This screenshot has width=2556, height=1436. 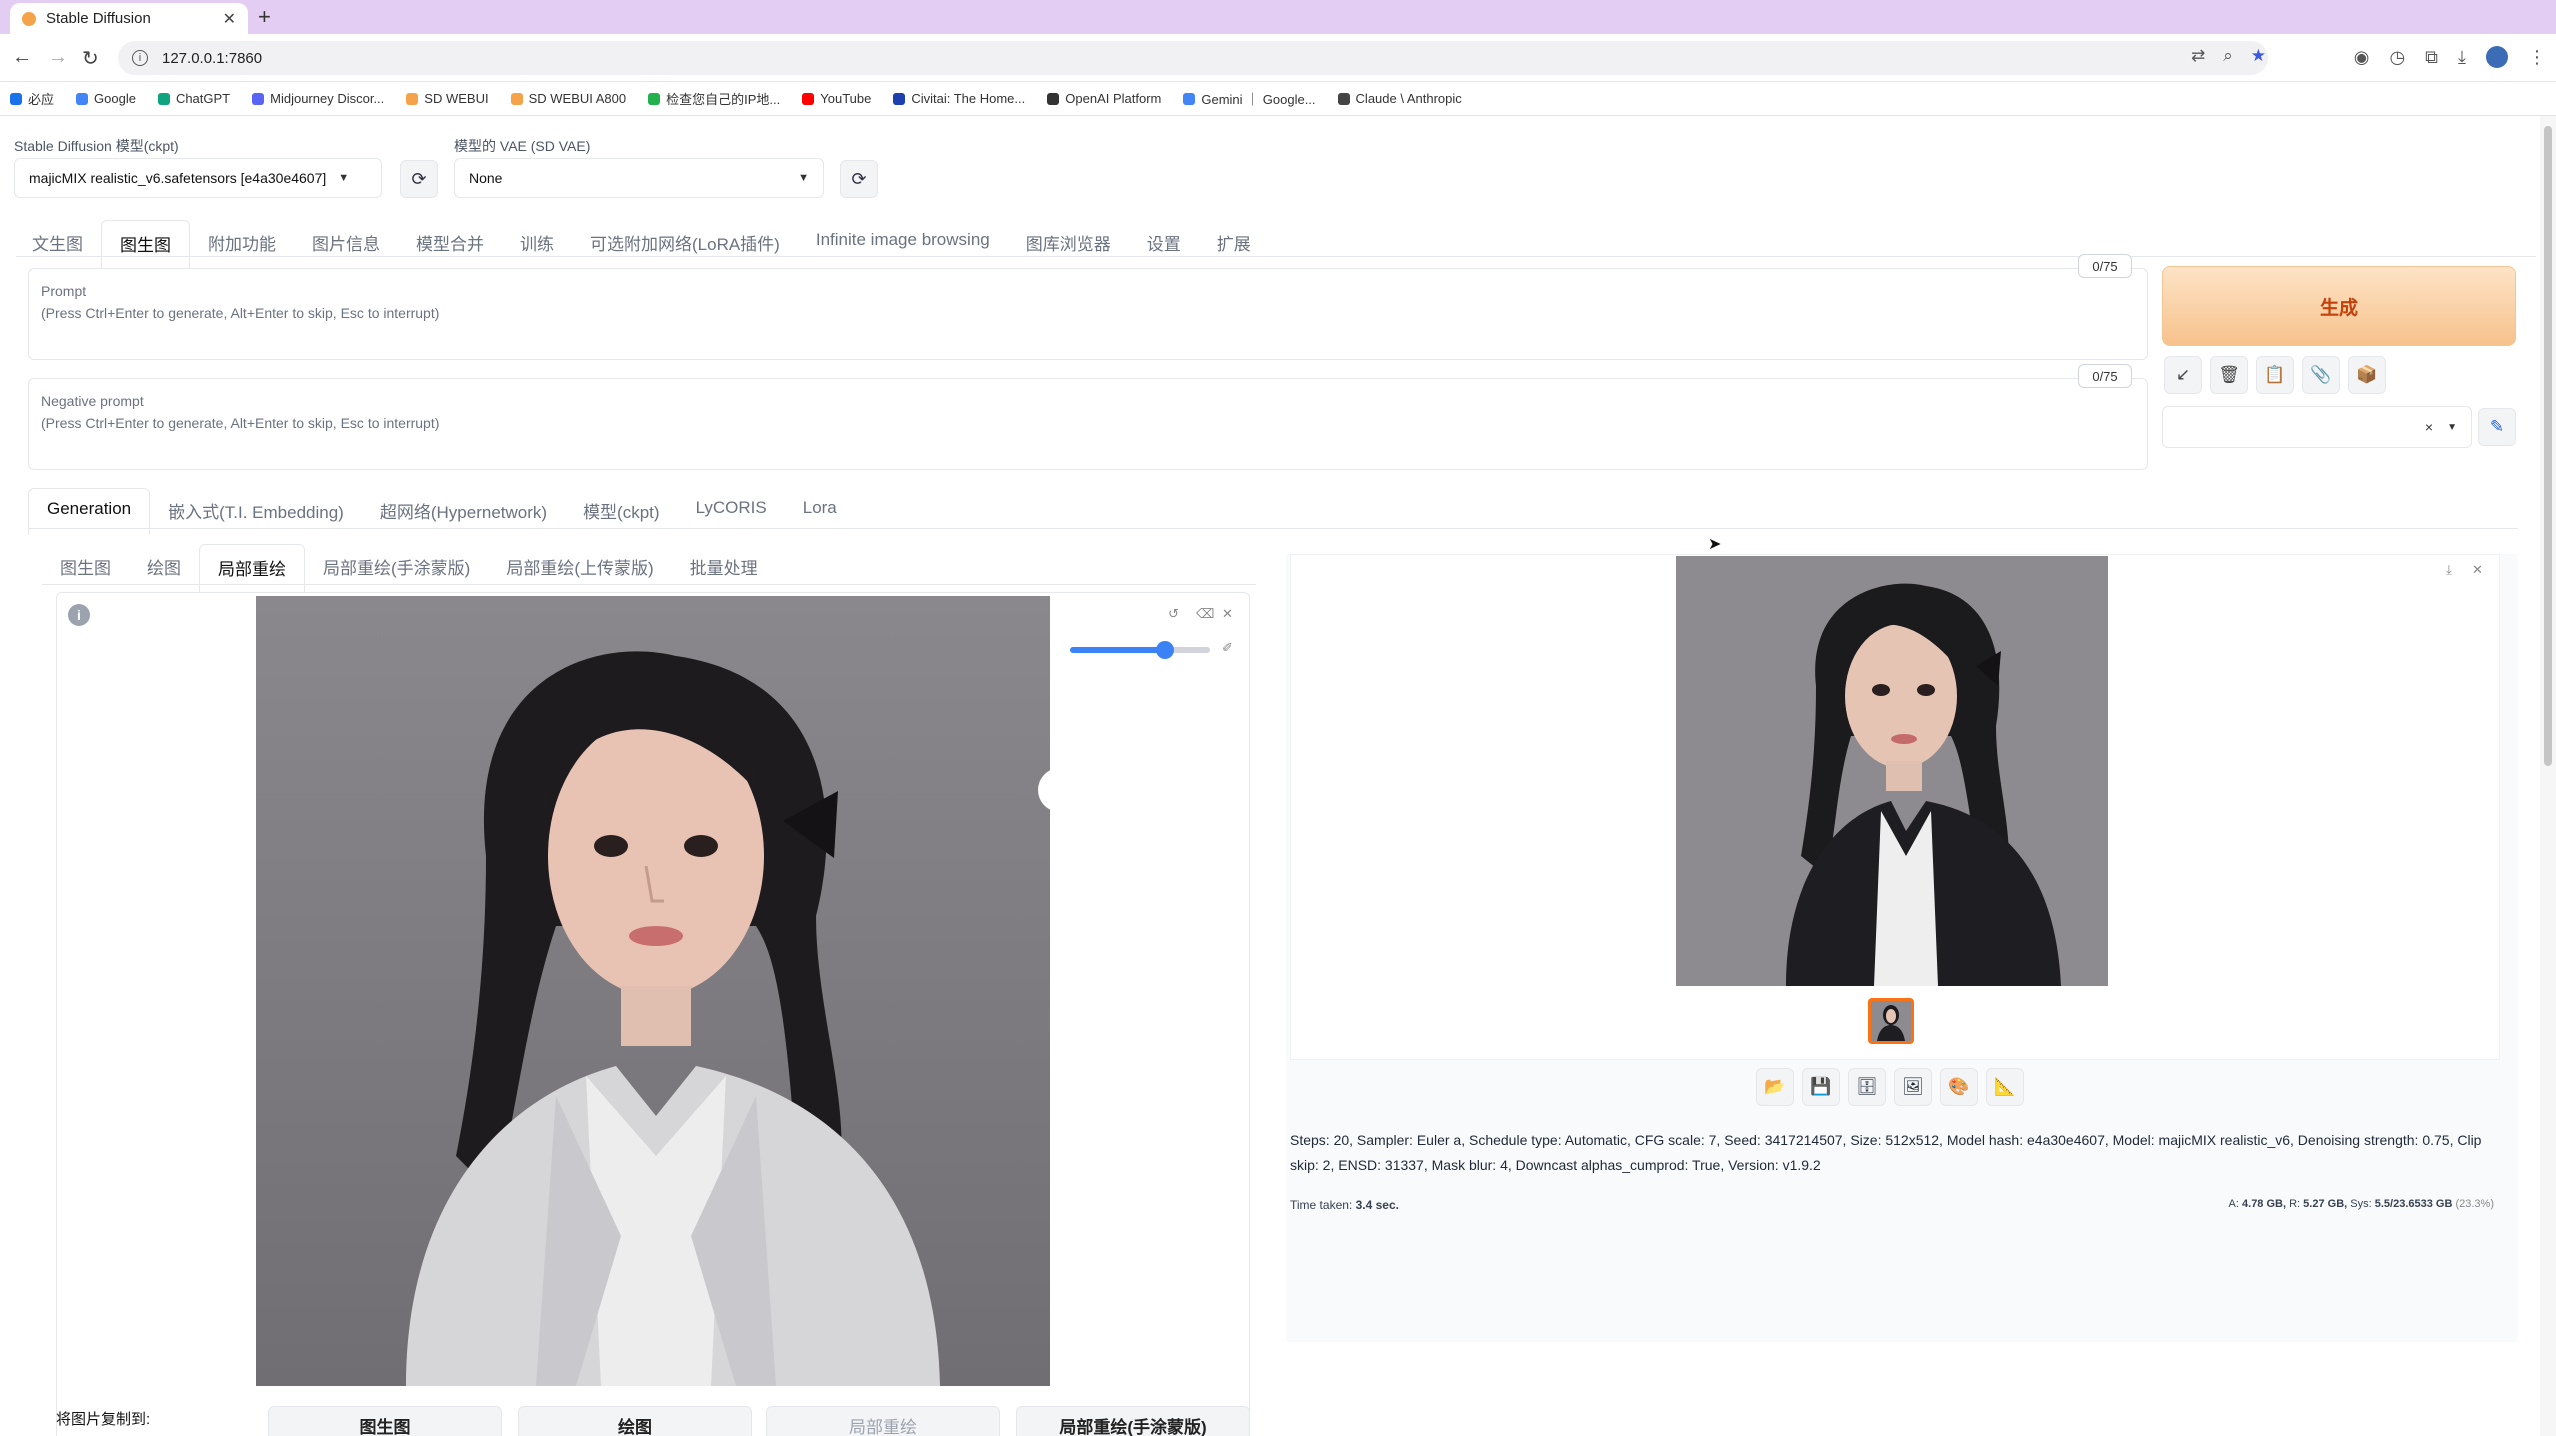 I want to click on send-to-img2img-button: 🖼, so click(x=1913, y=1087).